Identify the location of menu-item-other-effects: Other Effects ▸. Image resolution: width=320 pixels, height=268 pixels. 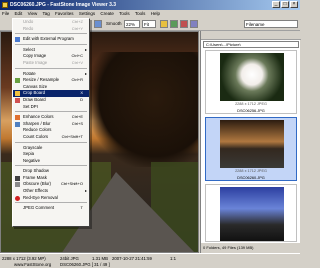
(51, 191).